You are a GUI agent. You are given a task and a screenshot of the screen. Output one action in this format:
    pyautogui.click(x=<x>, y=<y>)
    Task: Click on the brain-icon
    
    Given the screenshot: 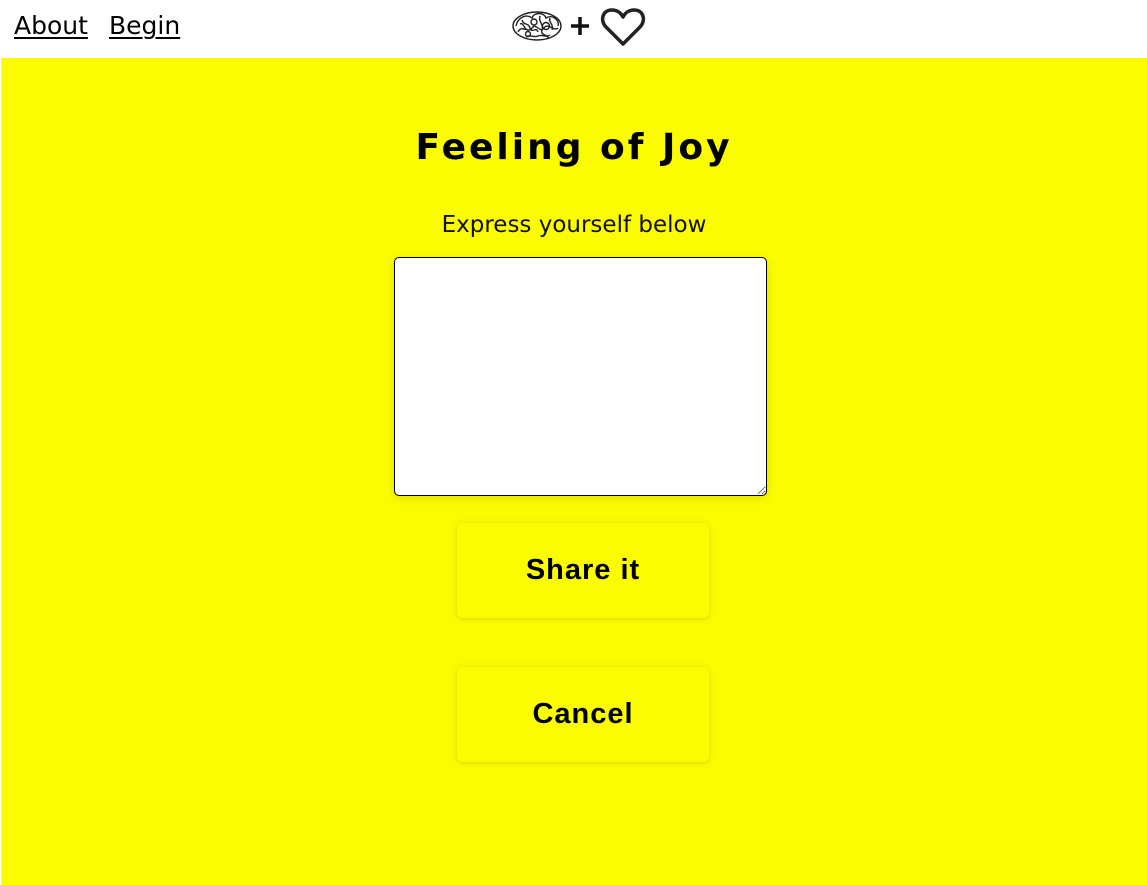 What is the action you would take?
    pyautogui.click(x=537, y=26)
    